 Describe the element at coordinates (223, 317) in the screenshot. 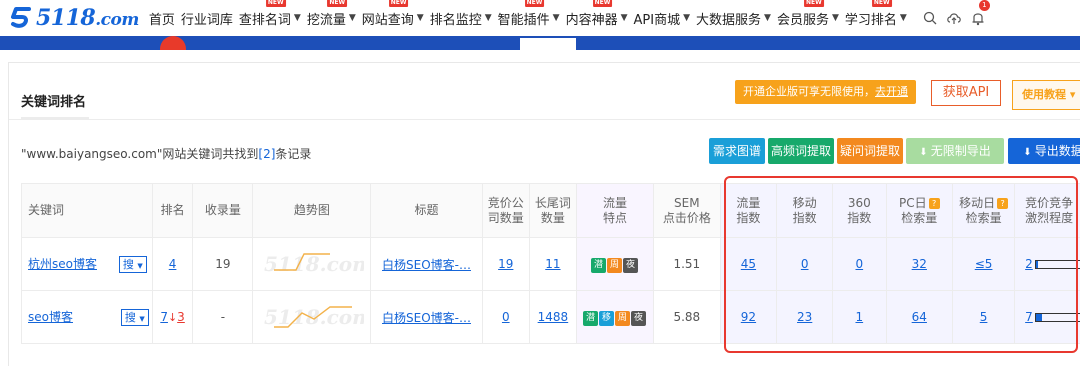

I see `cell-indexed: -` at that location.